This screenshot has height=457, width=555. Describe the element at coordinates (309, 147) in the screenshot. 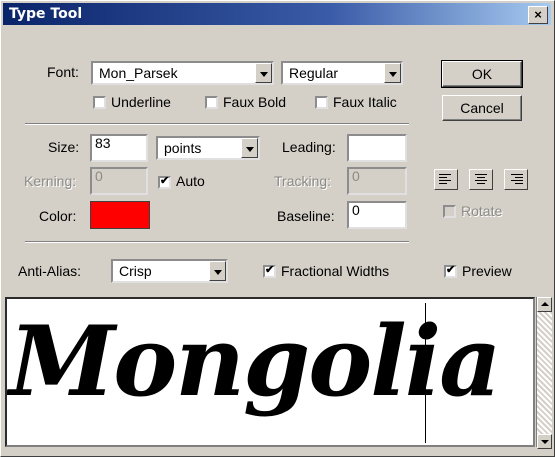

I see `leading-label: Leading:` at that location.